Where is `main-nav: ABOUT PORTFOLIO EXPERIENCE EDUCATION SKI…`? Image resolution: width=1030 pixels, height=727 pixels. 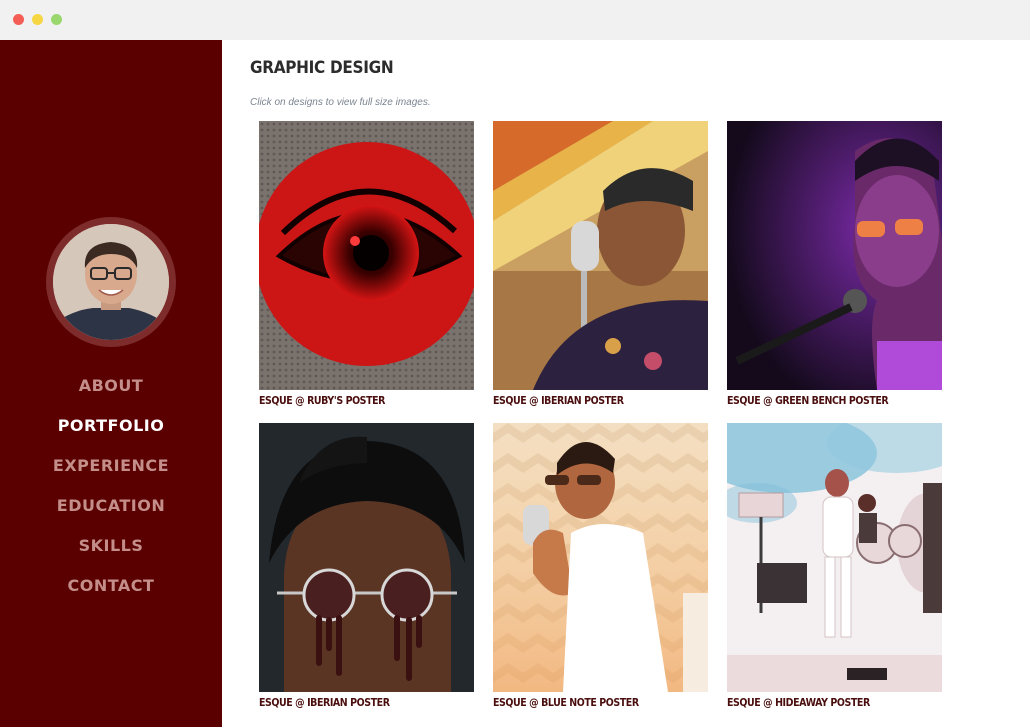 main-nav: ABOUT PORTFOLIO EXPERIENCE EDUCATION SKI… is located at coordinates (111, 494).